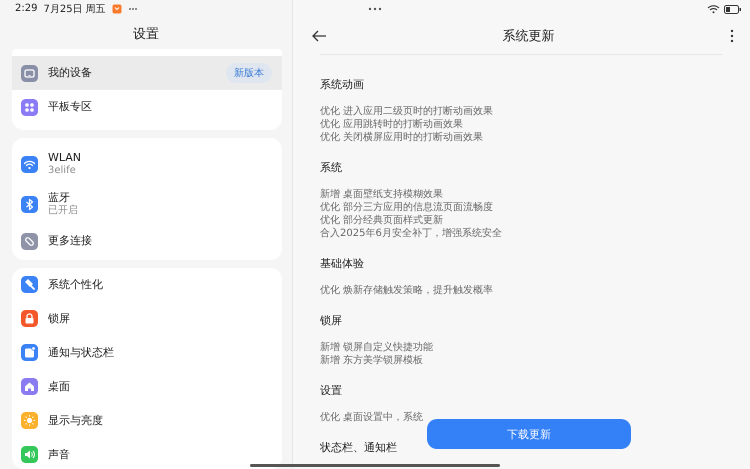 The width and height of the screenshot is (750, 469). I want to click on changelog-line: 优化 应用跳转时的打断动画效果, so click(392, 124).